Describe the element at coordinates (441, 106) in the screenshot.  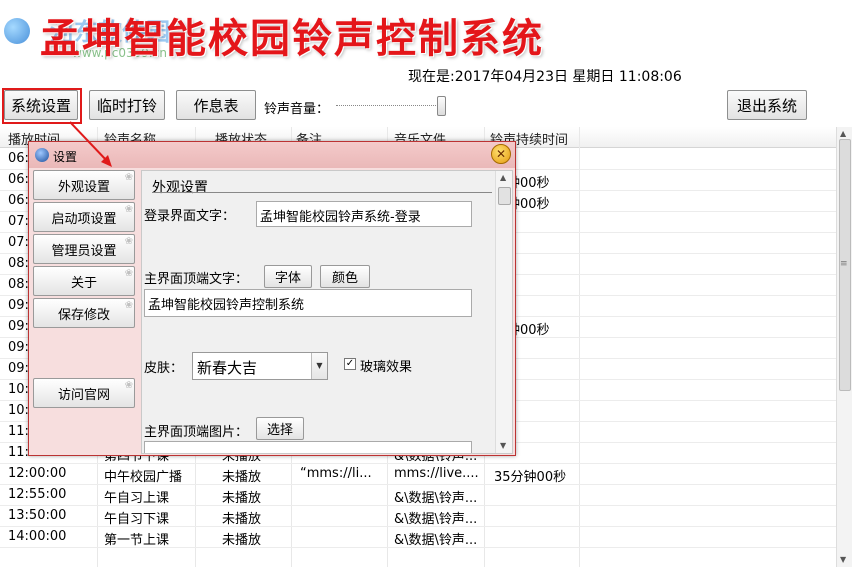
I see `volume-slider-thumb` at that location.